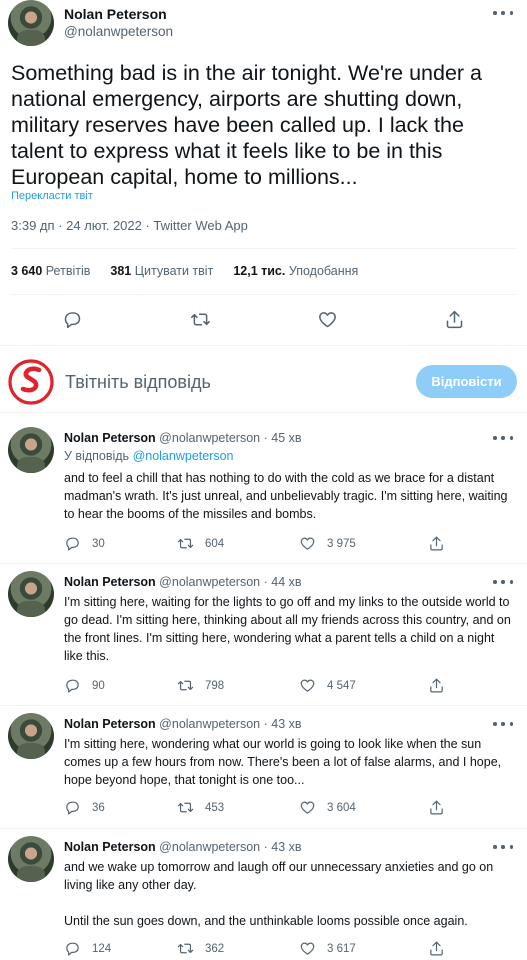 This screenshot has width=527, height=960. I want to click on reply-header: Nolan Peterson @nolanwpeterson · 44 хв, so click(183, 582).